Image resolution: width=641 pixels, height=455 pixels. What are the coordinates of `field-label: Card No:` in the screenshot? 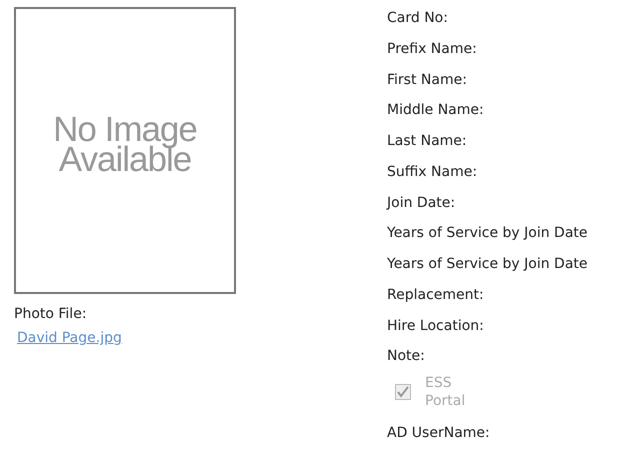 It's located at (418, 18).